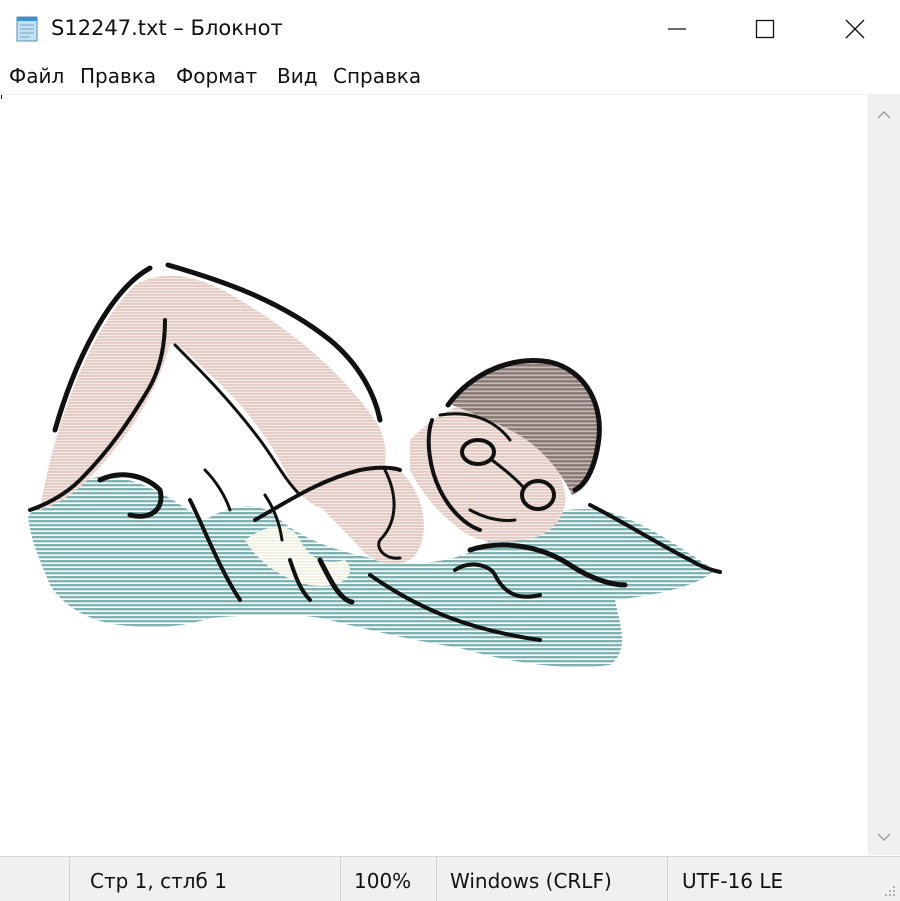  Describe the element at coordinates (531, 881) in the screenshot. I see `status-line-endings: Windows (CRLF)` at that location.